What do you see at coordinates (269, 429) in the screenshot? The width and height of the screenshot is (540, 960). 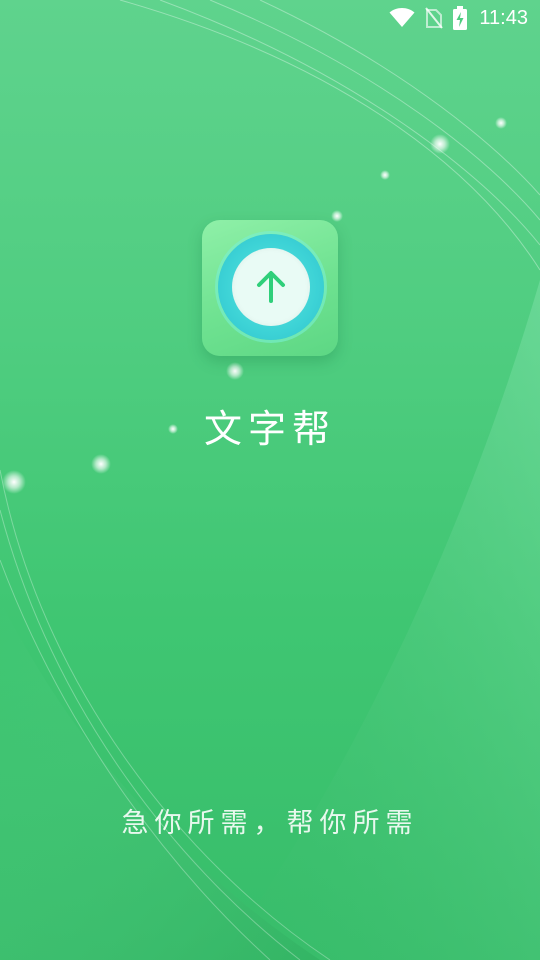 I see `app-name: 文字帮` at bounding box center [269, 429].